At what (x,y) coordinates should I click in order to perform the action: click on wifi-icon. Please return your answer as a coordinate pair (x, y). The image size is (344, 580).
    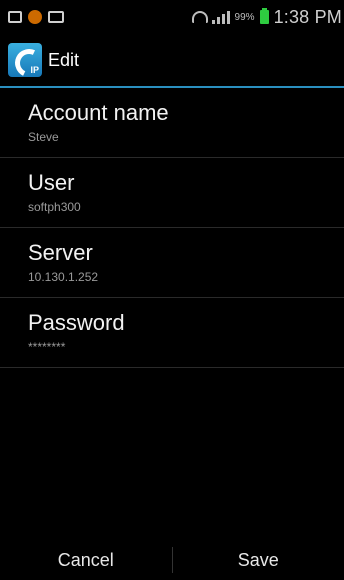
    Looking at the image, I should click on (199, 17).